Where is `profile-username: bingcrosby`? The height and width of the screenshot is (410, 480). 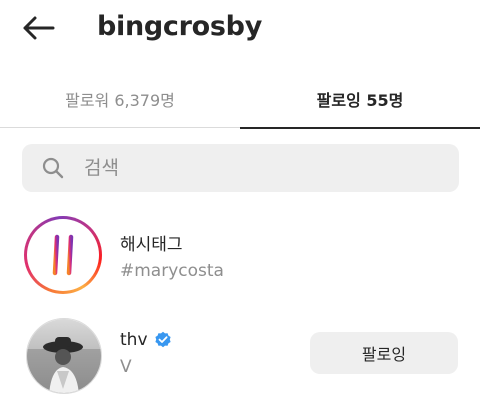
profile-username: bingcrosby is located at coordinates (179, 26).